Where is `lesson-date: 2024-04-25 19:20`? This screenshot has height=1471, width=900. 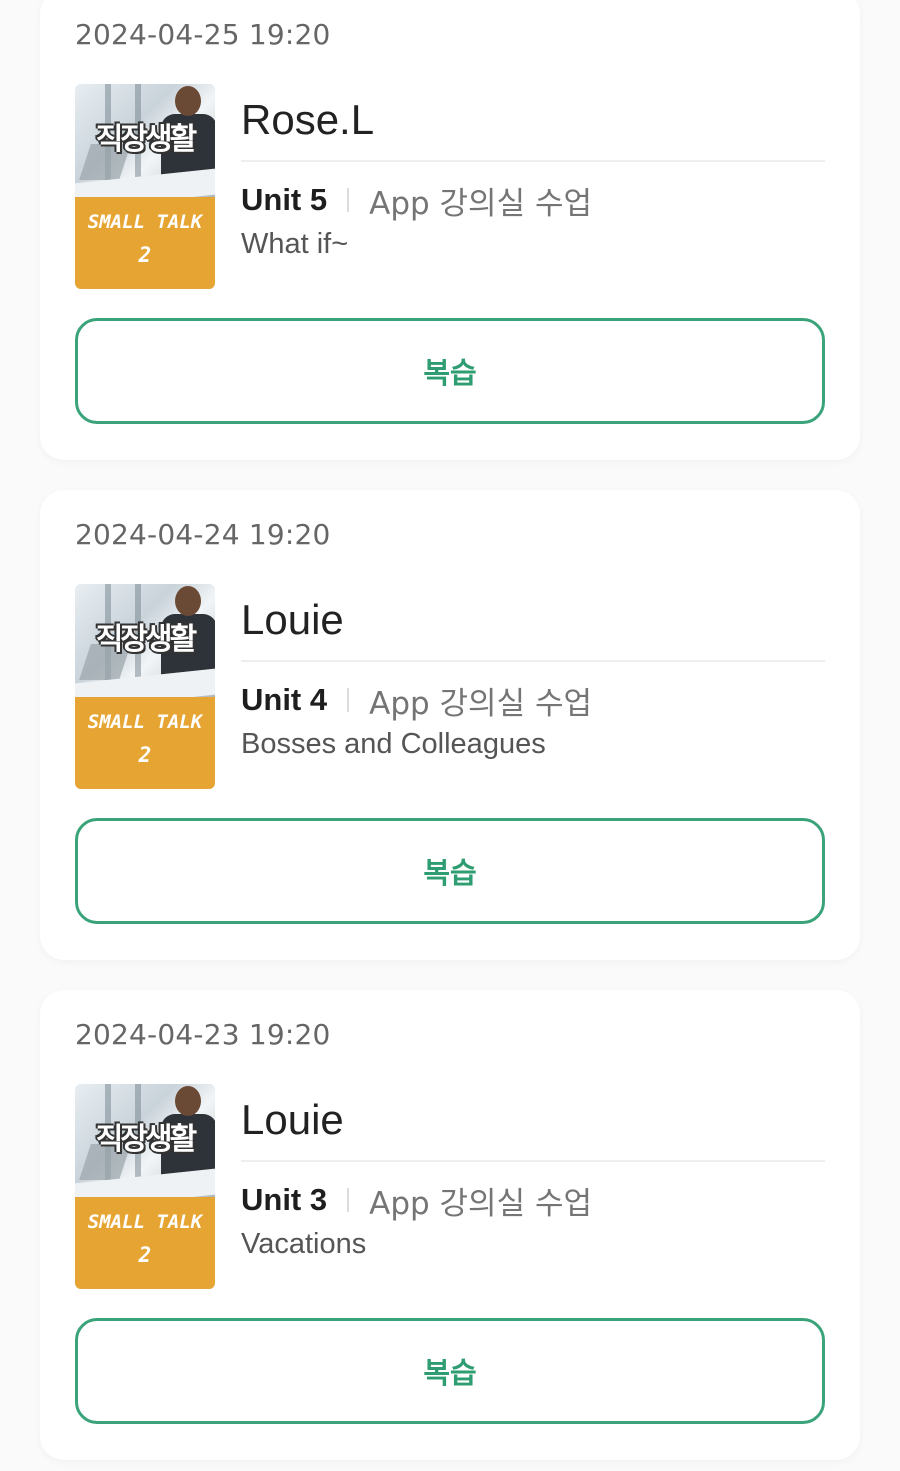 lesson-date: 2024-04-25 19:20 is located at coordinates (203, 34).